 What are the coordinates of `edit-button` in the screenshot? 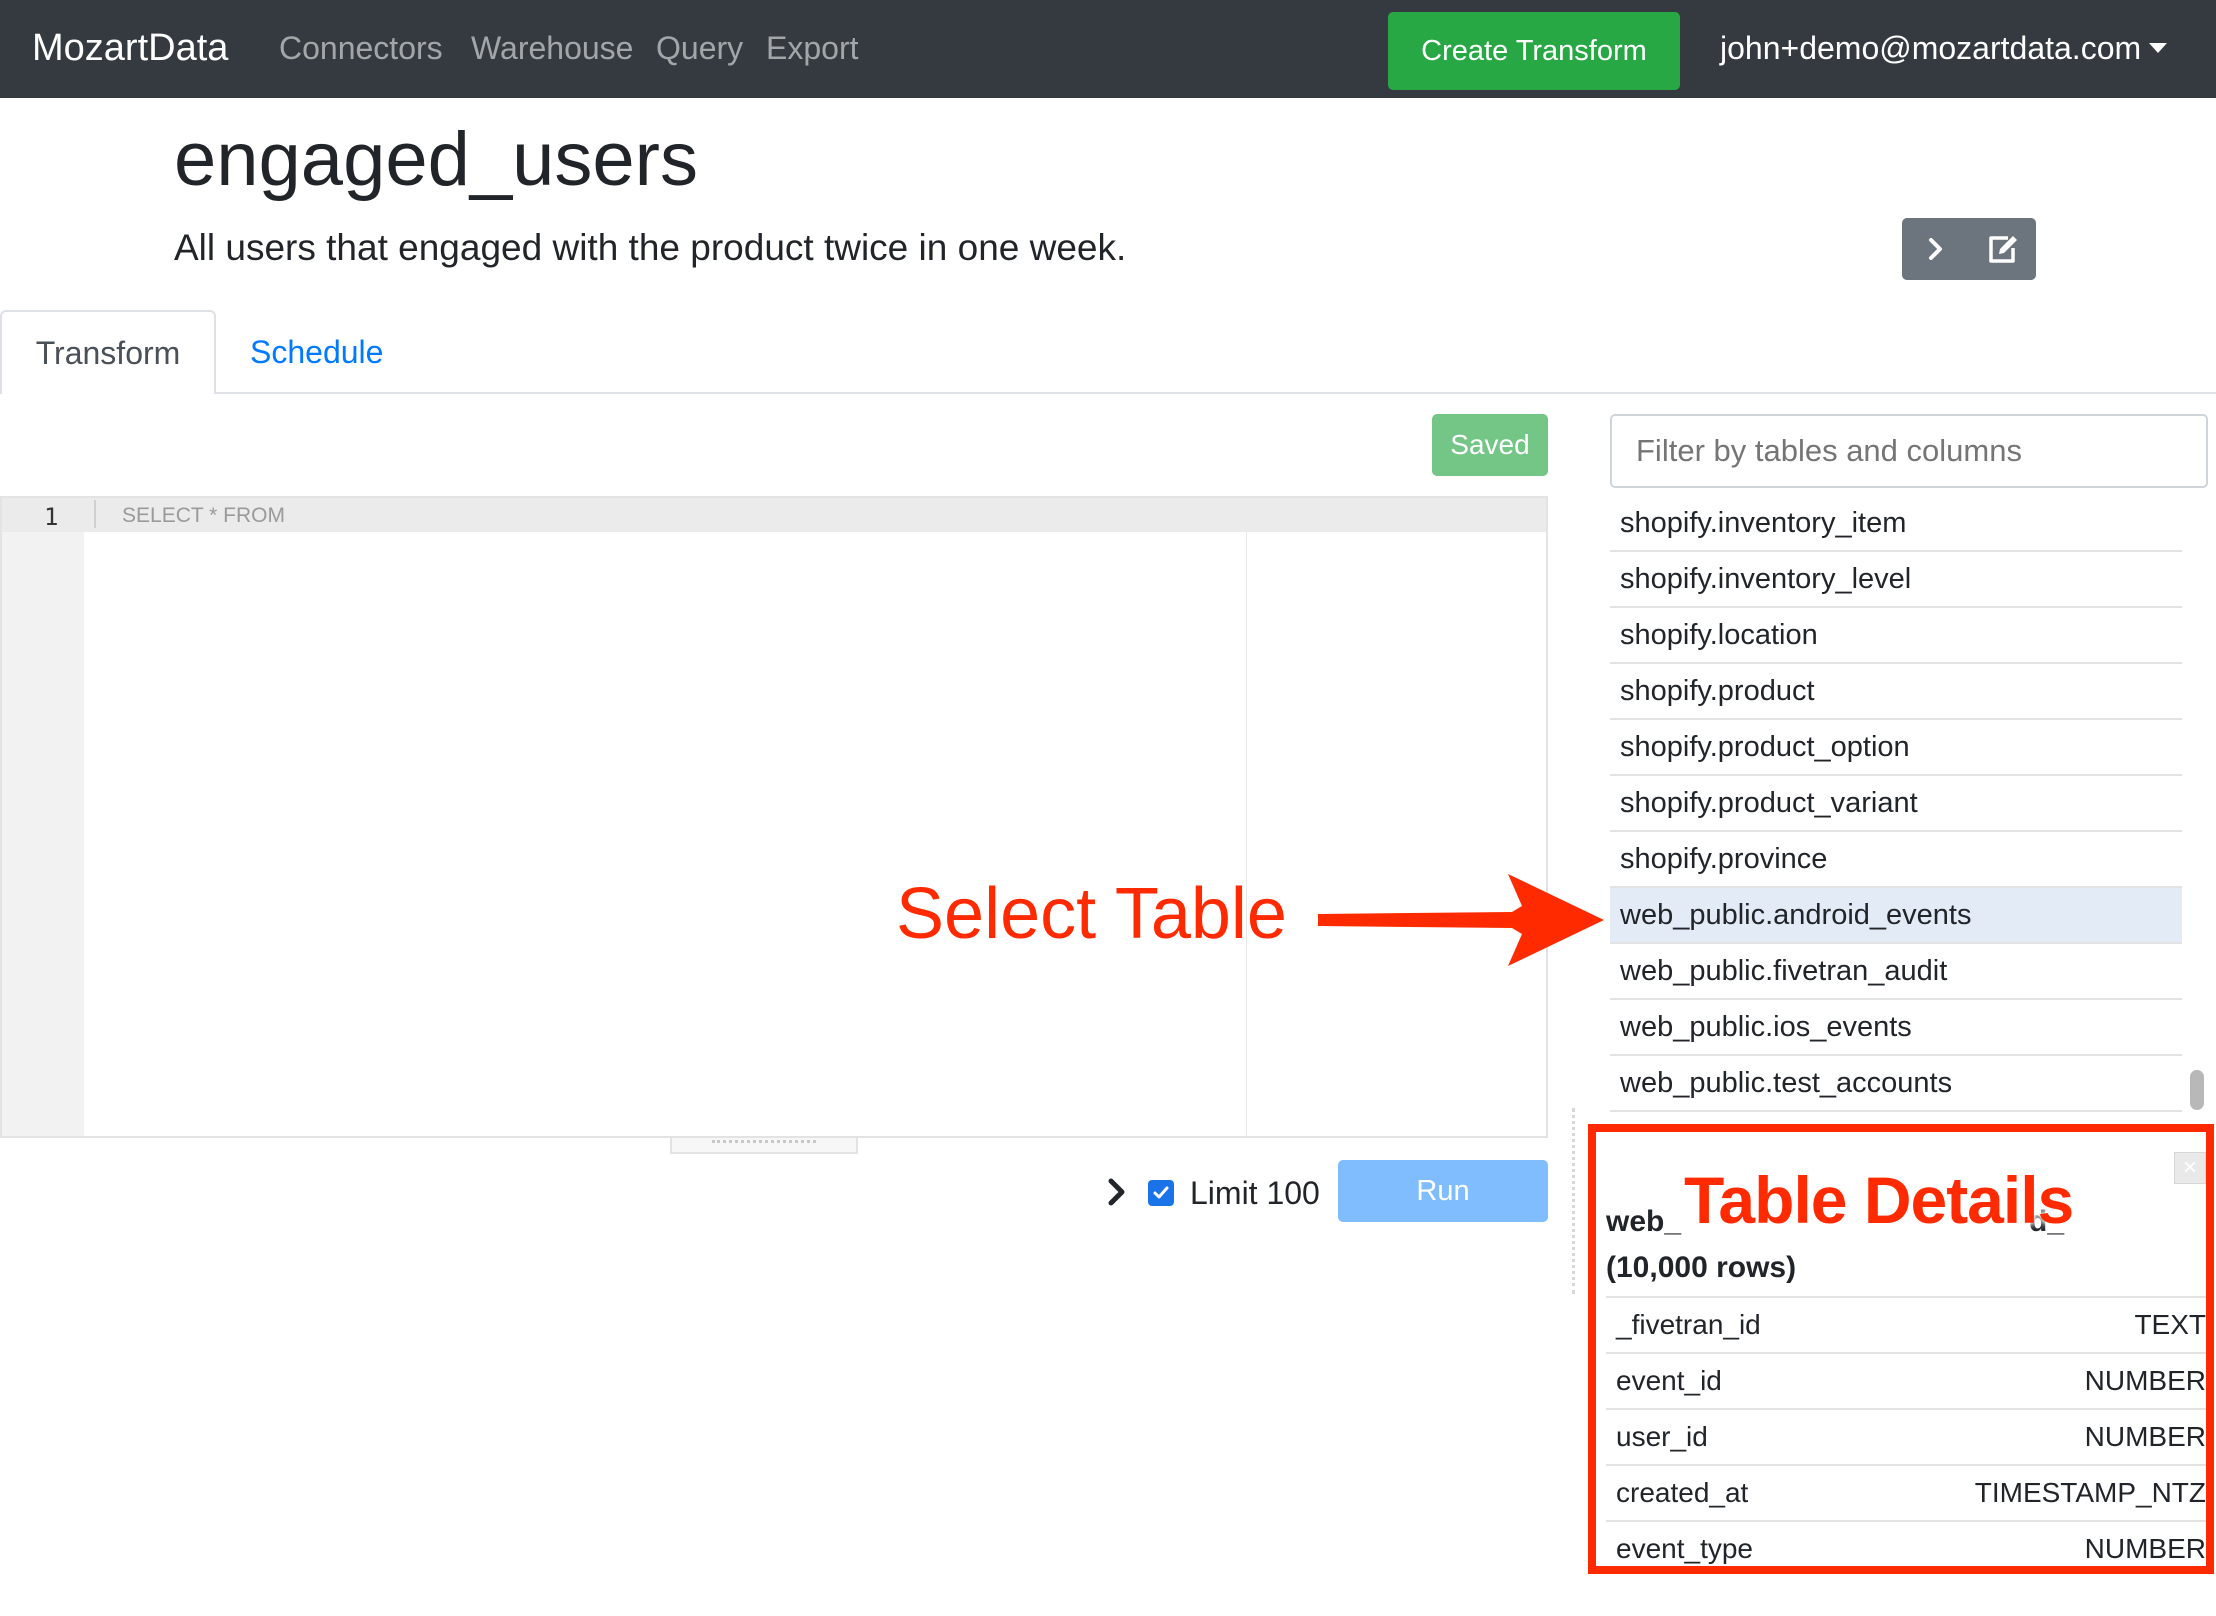 It's located at (2002, 249).